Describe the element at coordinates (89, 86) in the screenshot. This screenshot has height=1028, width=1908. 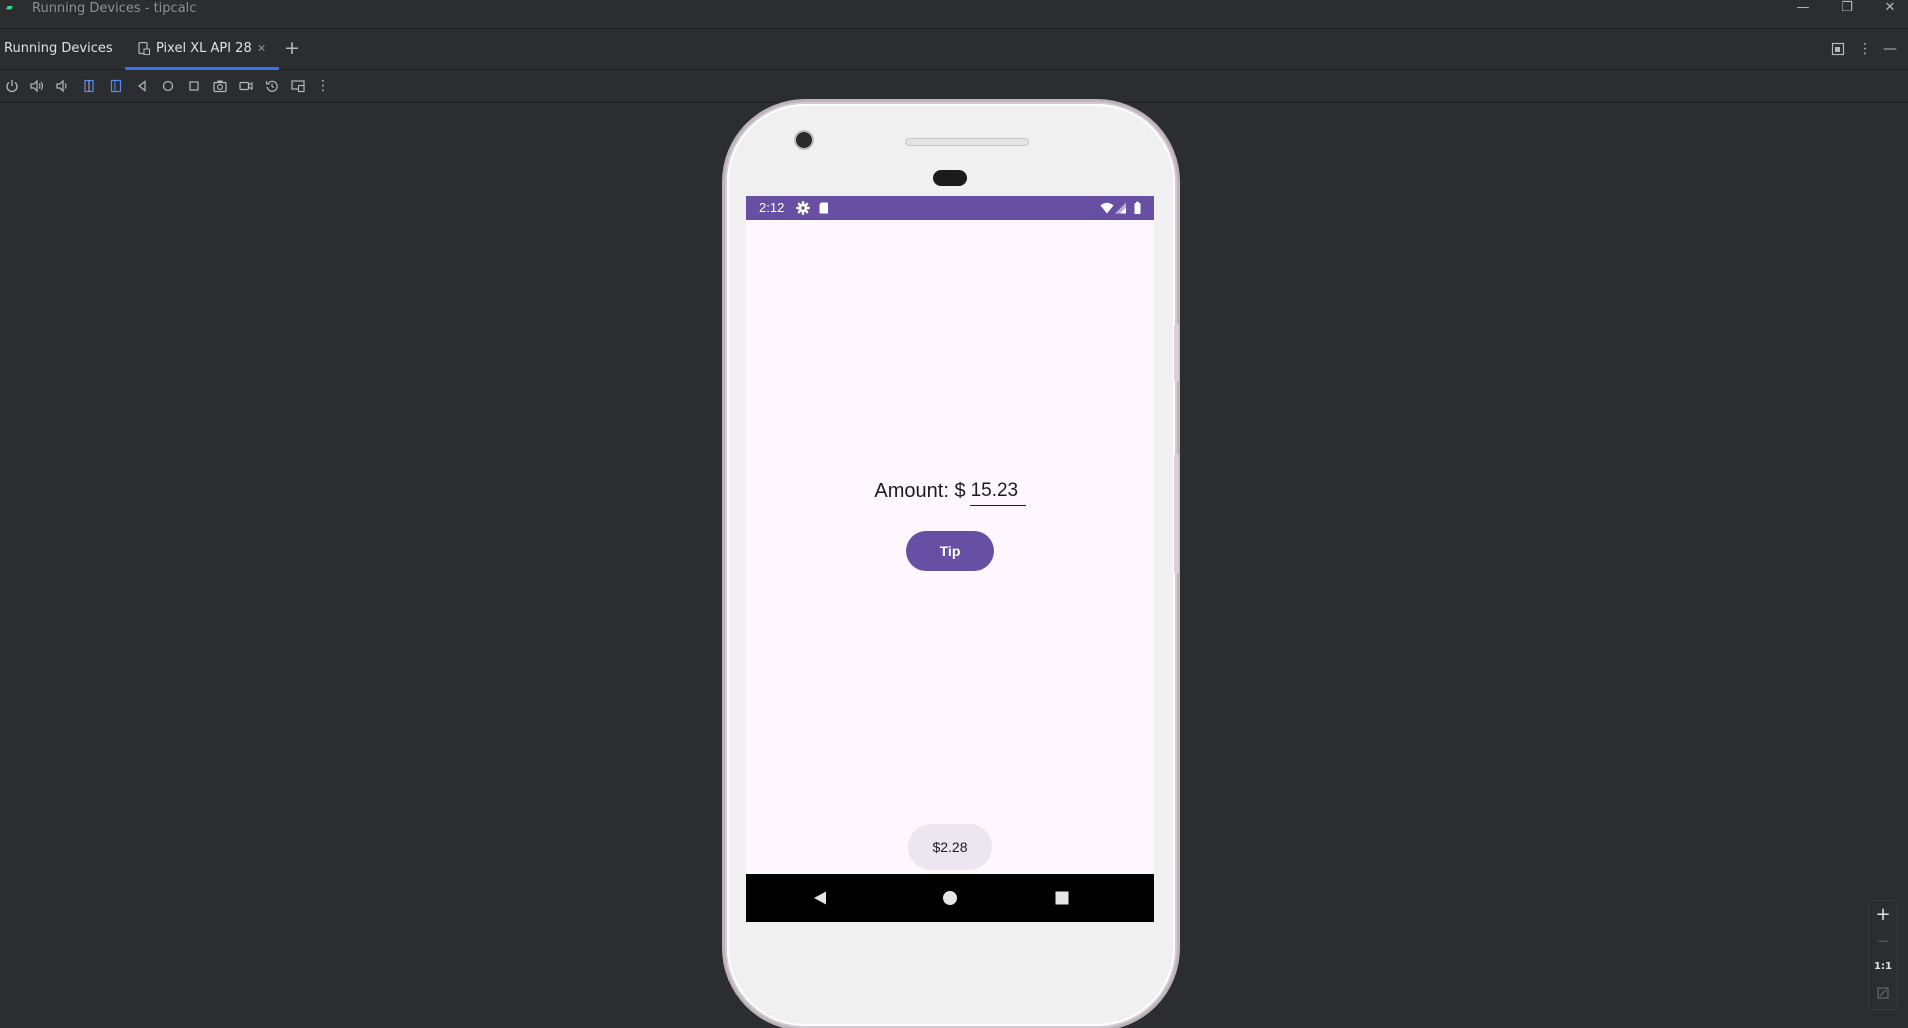
I see `rotate-left-icon` at that location.